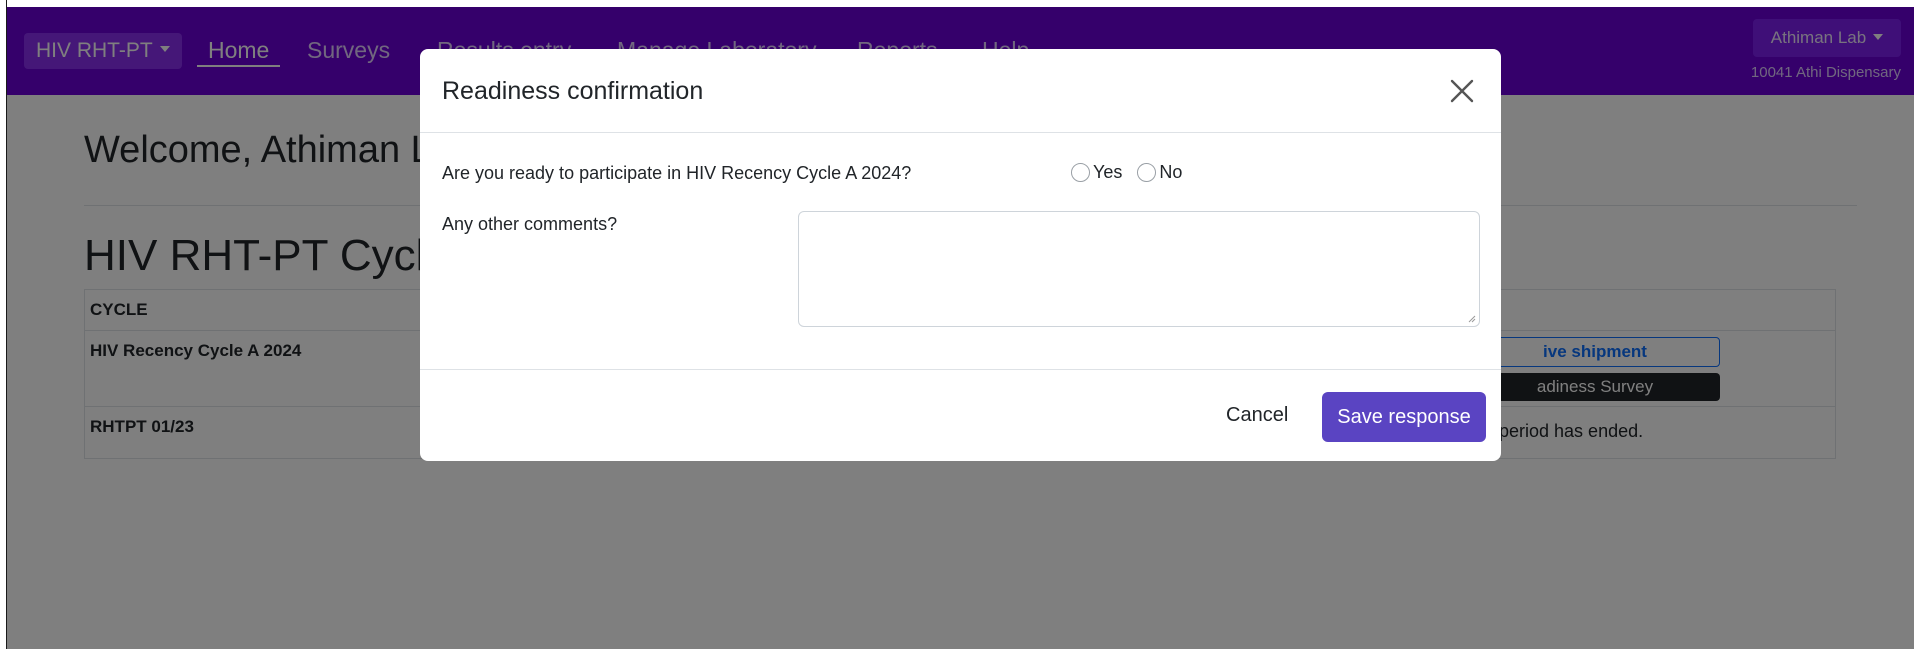  What do you see at coordinates (960, 415) in the screenshot?
I see `modal-footer: Cancel Save response` at bounding box center [960, 415].